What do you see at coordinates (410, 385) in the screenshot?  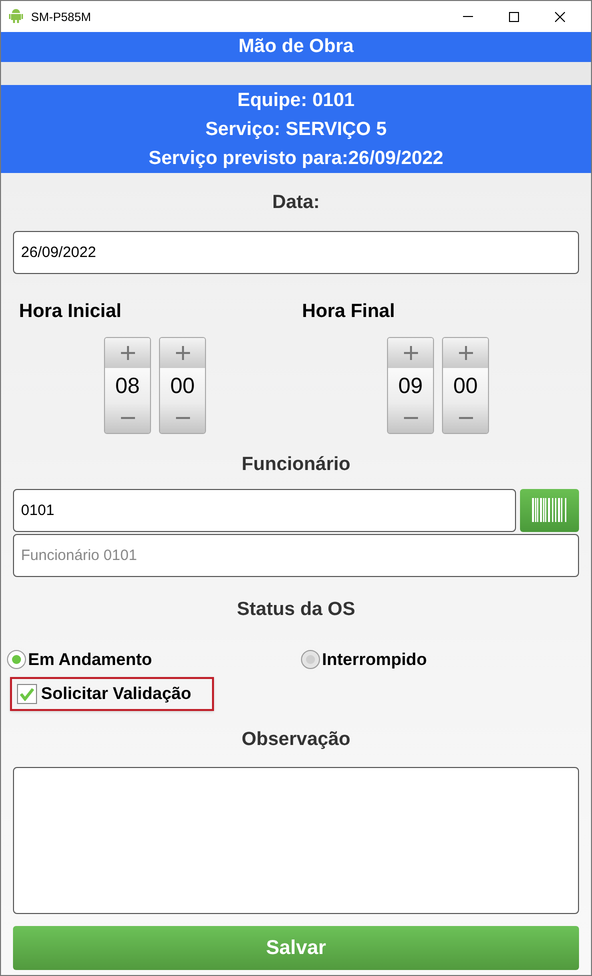 I see `spinner-field: 09` at bounding box center [410, 385].